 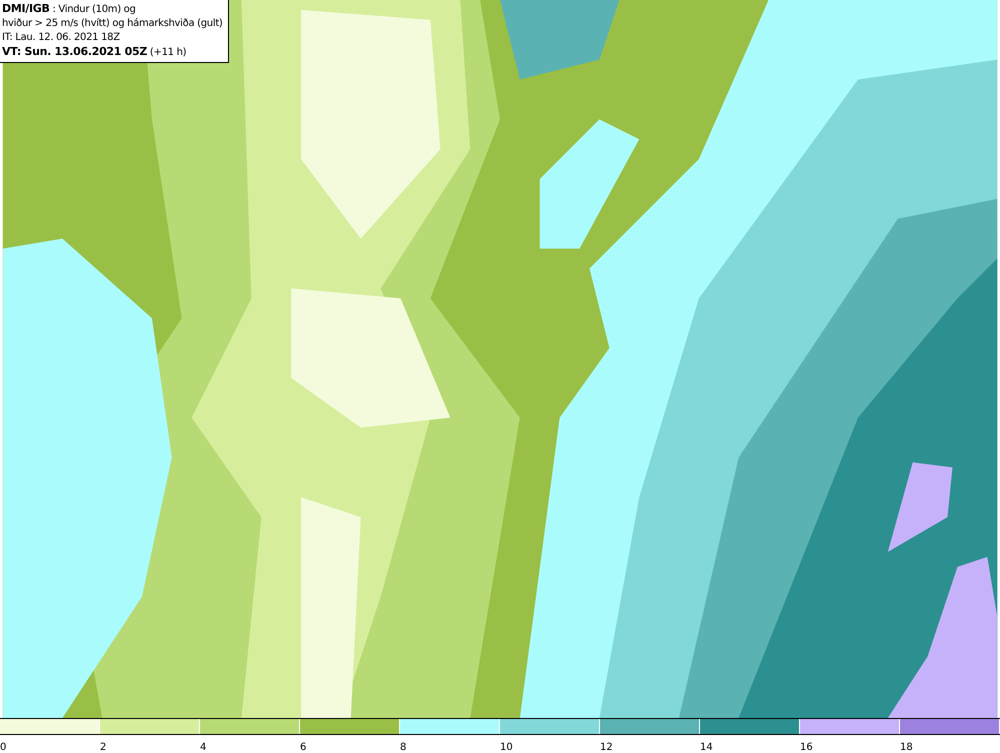 I want to click on title-line: hviður > 25 m/s (hvítt) og hámarkshviða (gult), so click(x=113, y=24).